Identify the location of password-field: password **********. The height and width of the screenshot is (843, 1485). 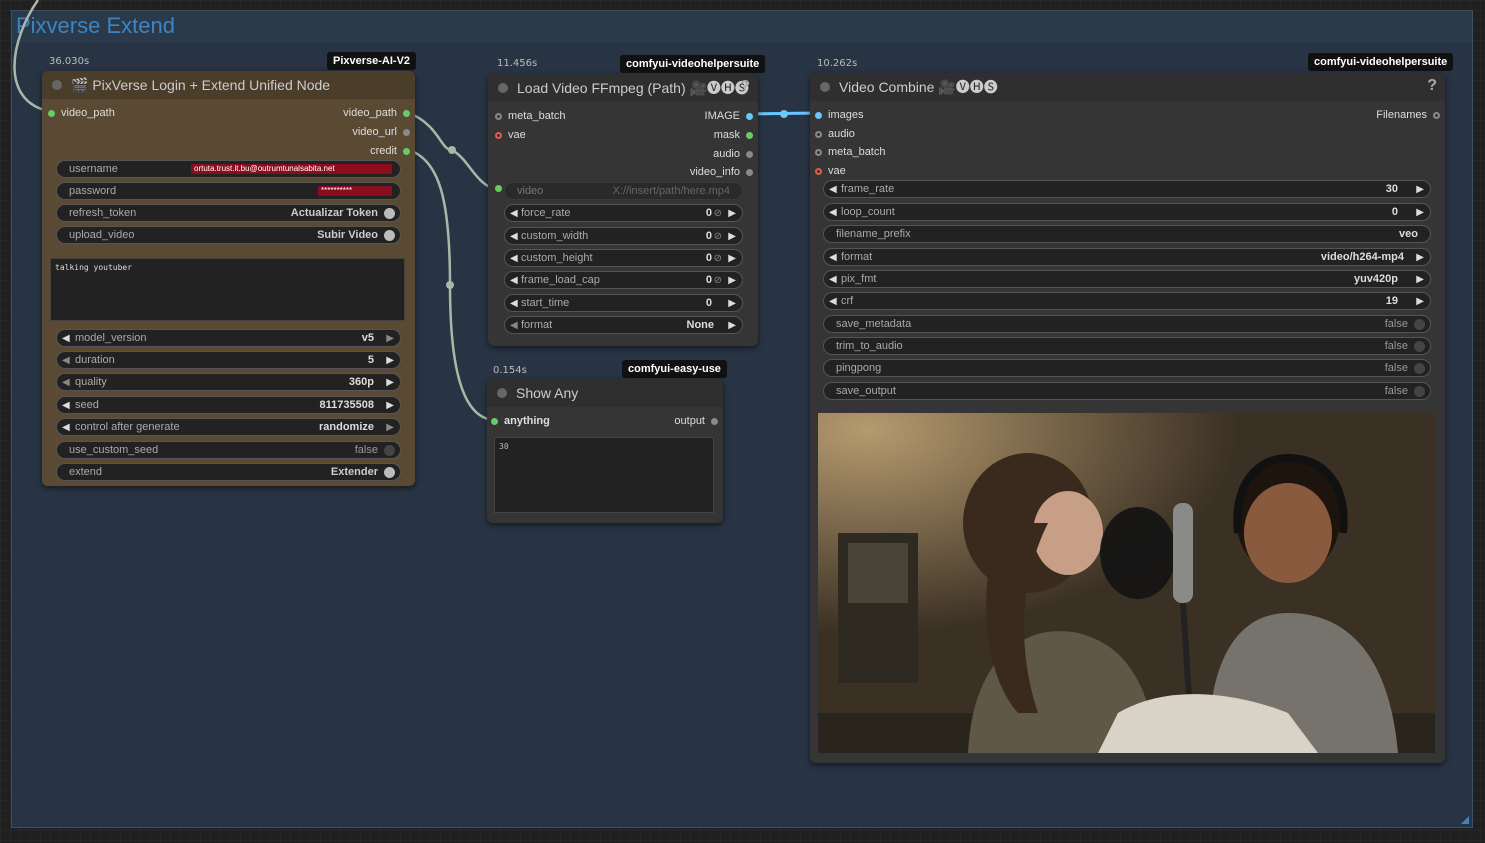
(228, 191).